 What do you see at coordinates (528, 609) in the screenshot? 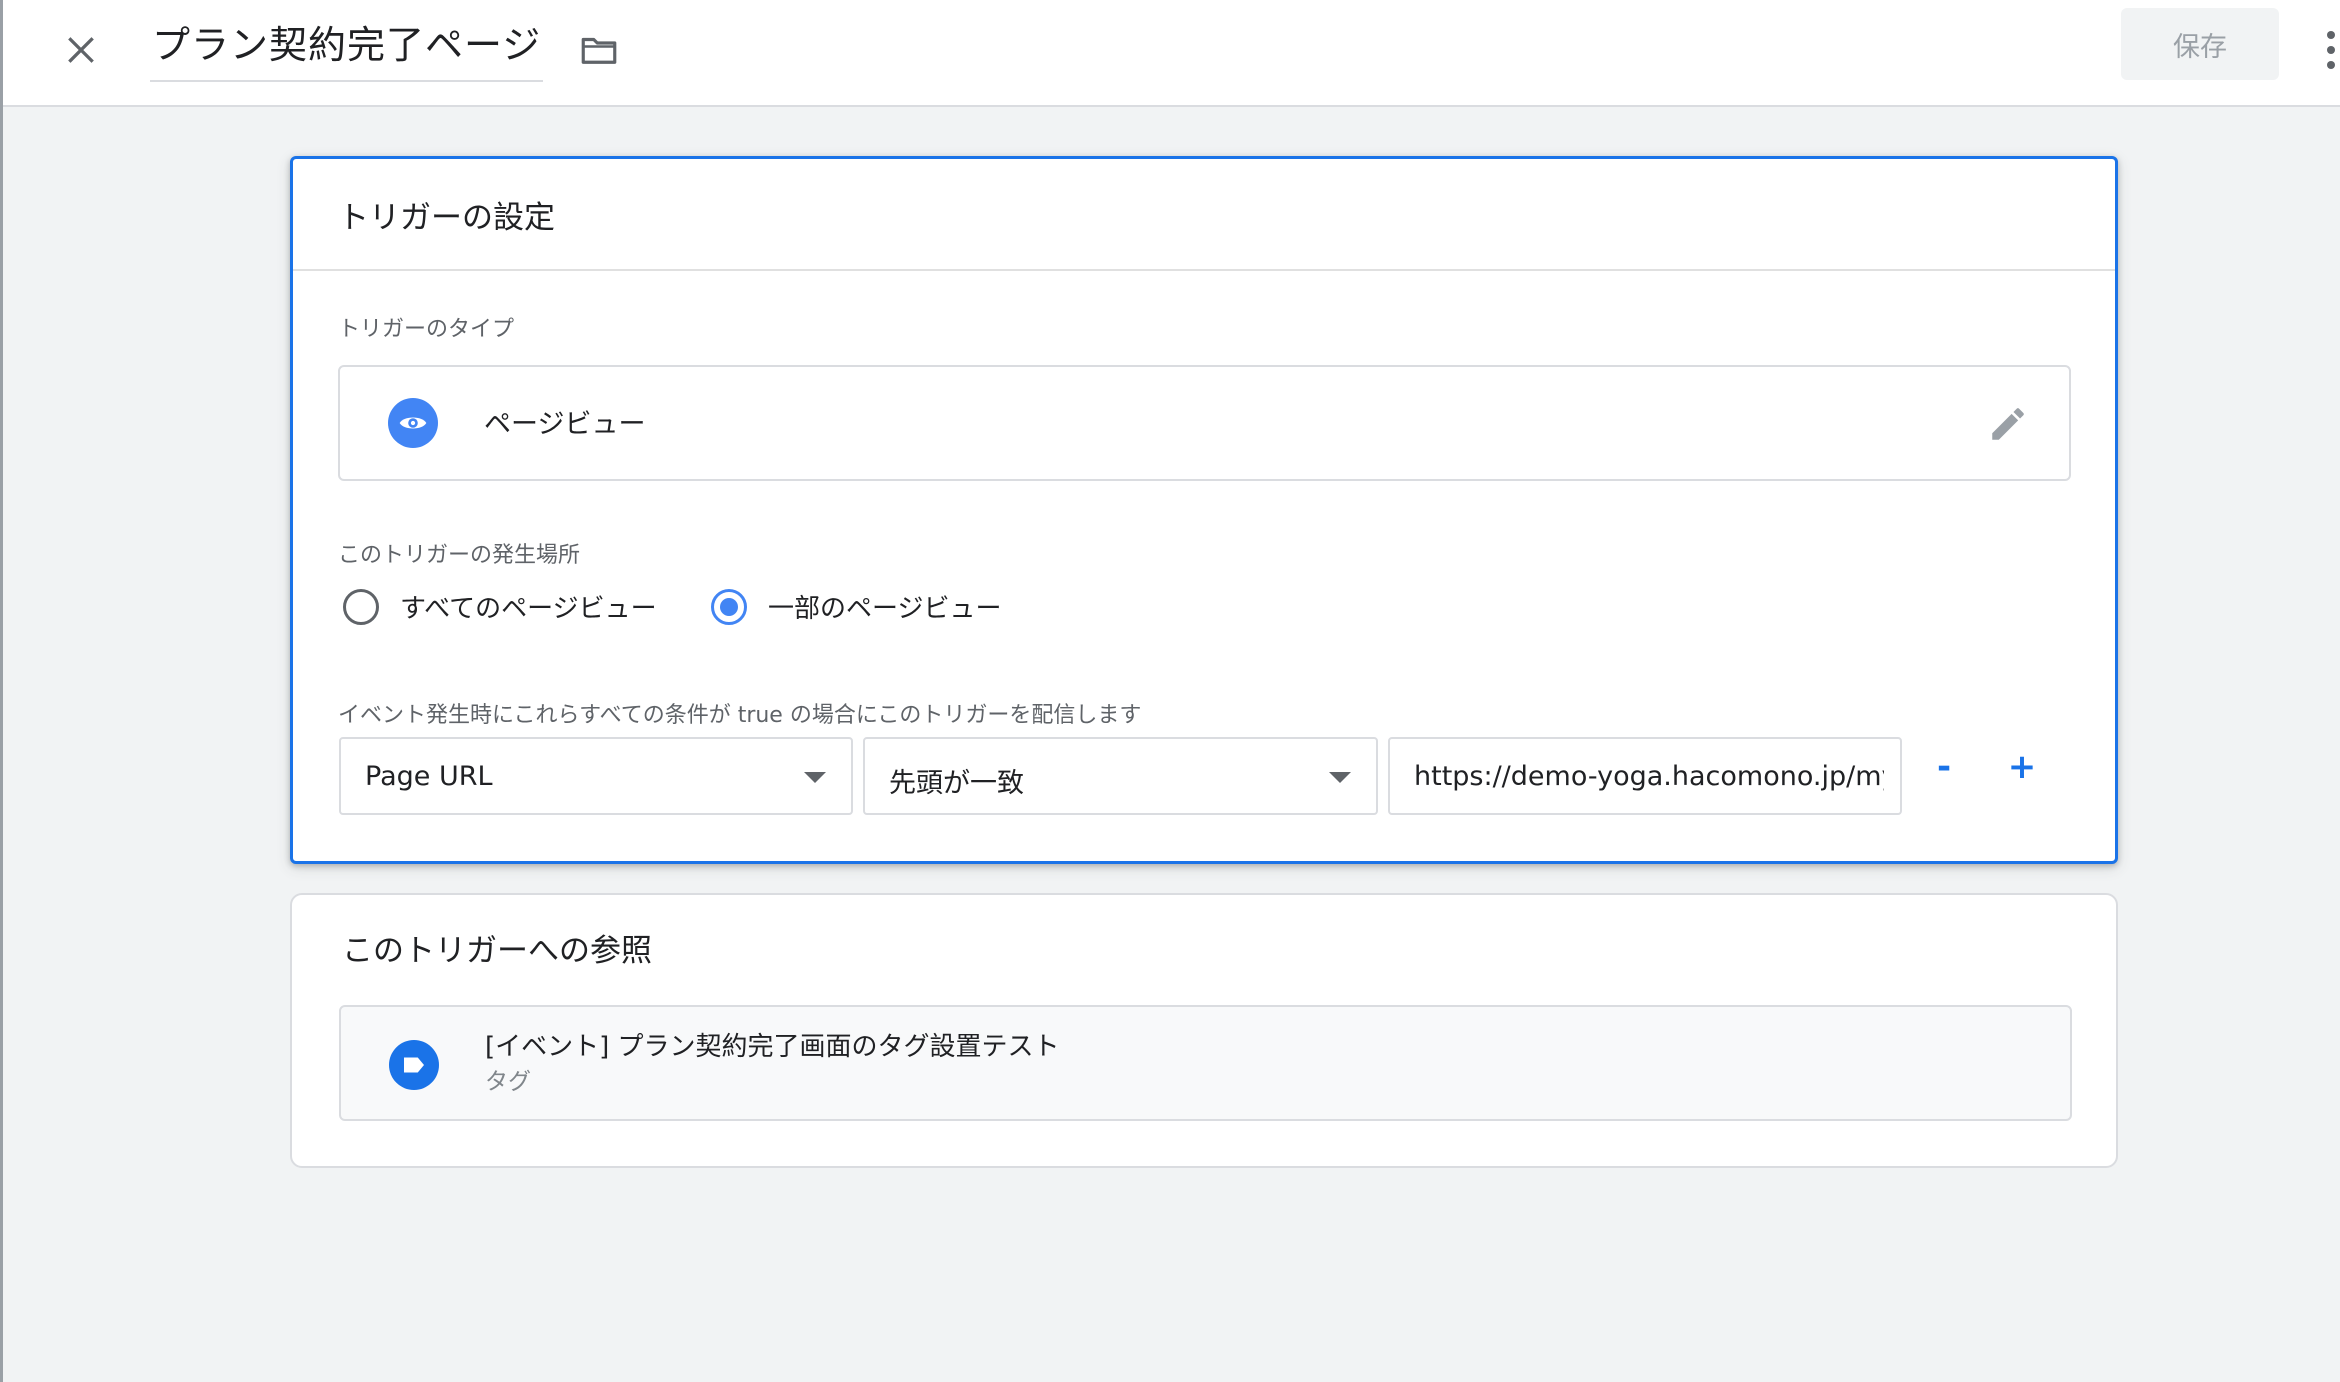
I see `radio-label: すべてのページビュー` at bounding box center [528, 609].